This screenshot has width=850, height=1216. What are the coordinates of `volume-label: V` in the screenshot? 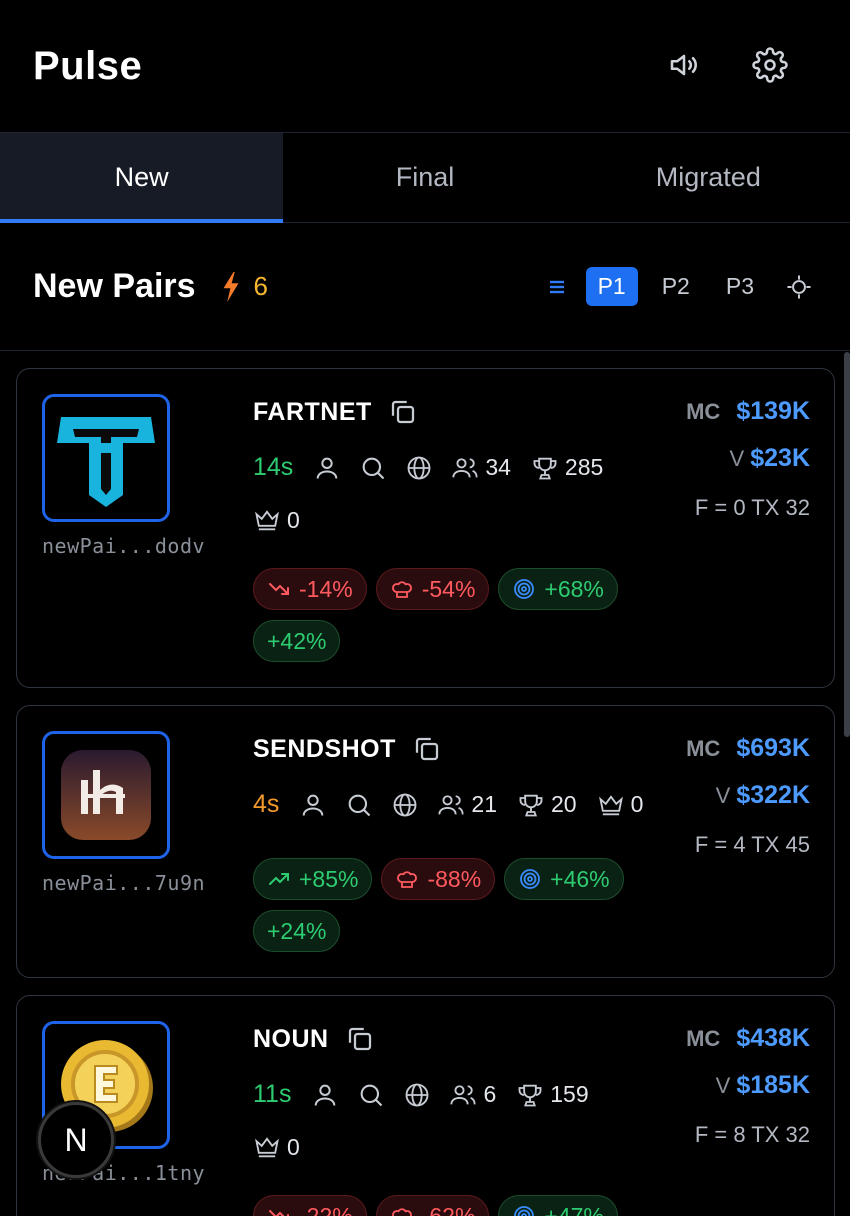 It's located at (723, 1085).